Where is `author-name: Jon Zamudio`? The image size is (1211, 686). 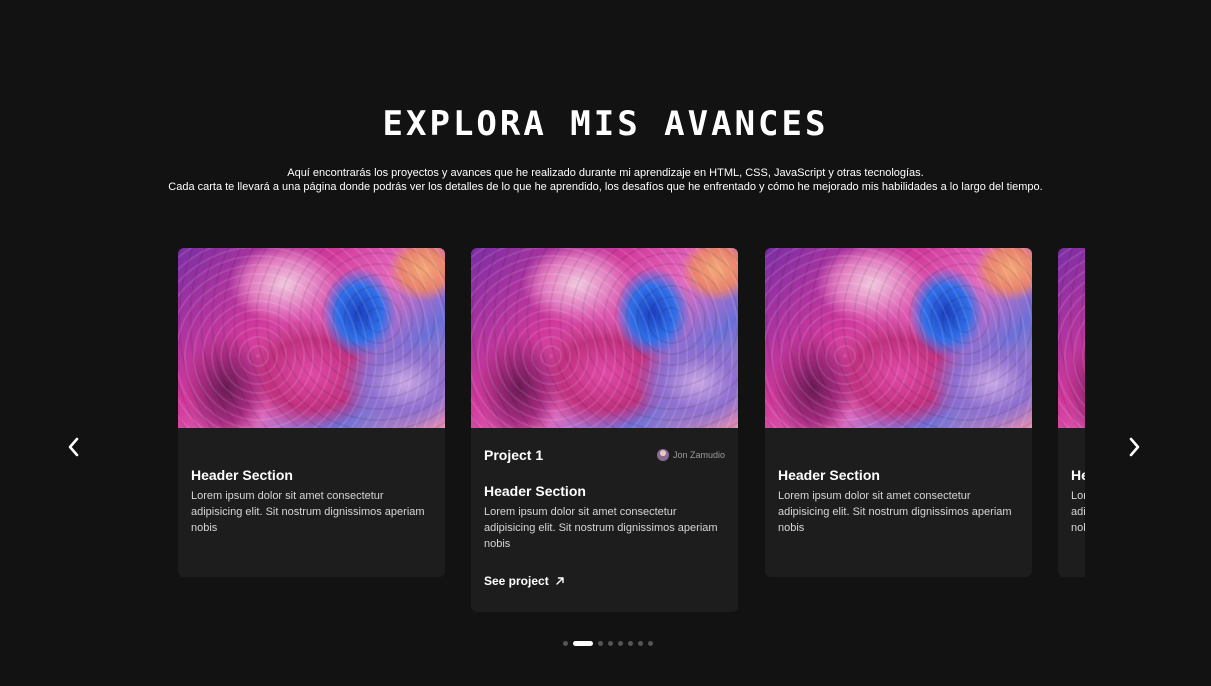
author-name: Jon Zamudio is located at coordinates (698, 455).